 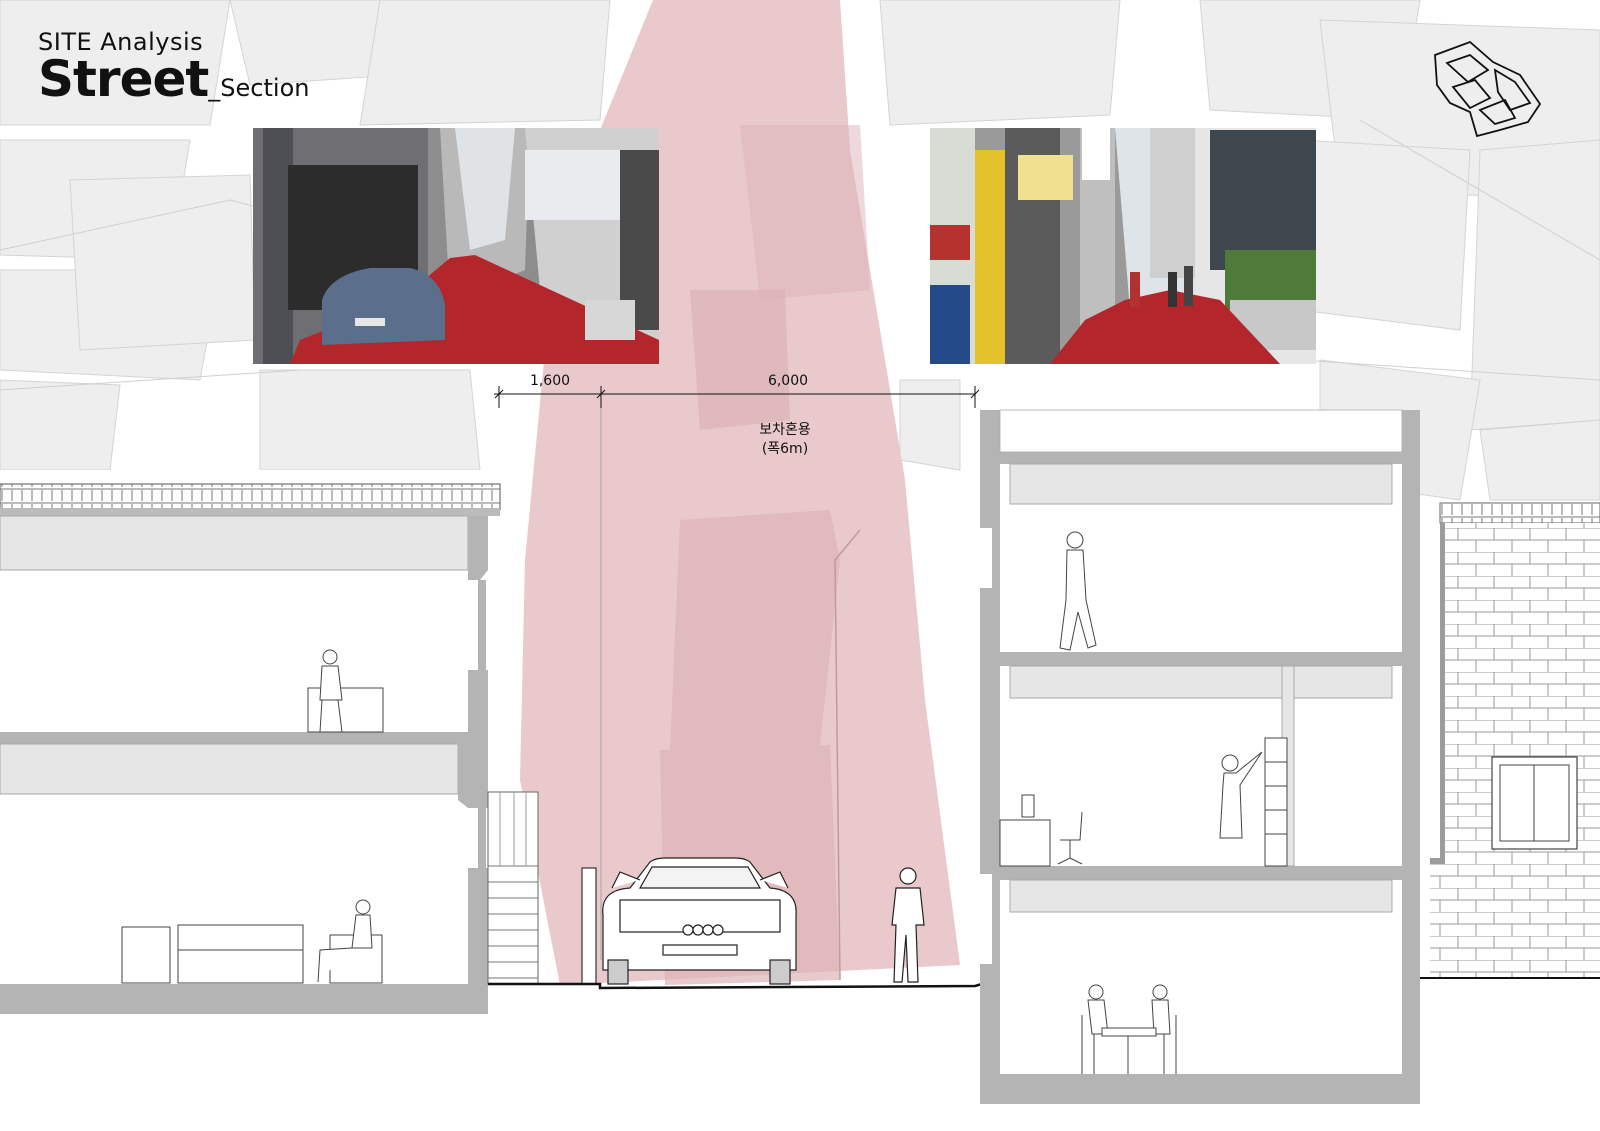 I want to click on street-width-label: (폭6m), so click(x=785, y=449).